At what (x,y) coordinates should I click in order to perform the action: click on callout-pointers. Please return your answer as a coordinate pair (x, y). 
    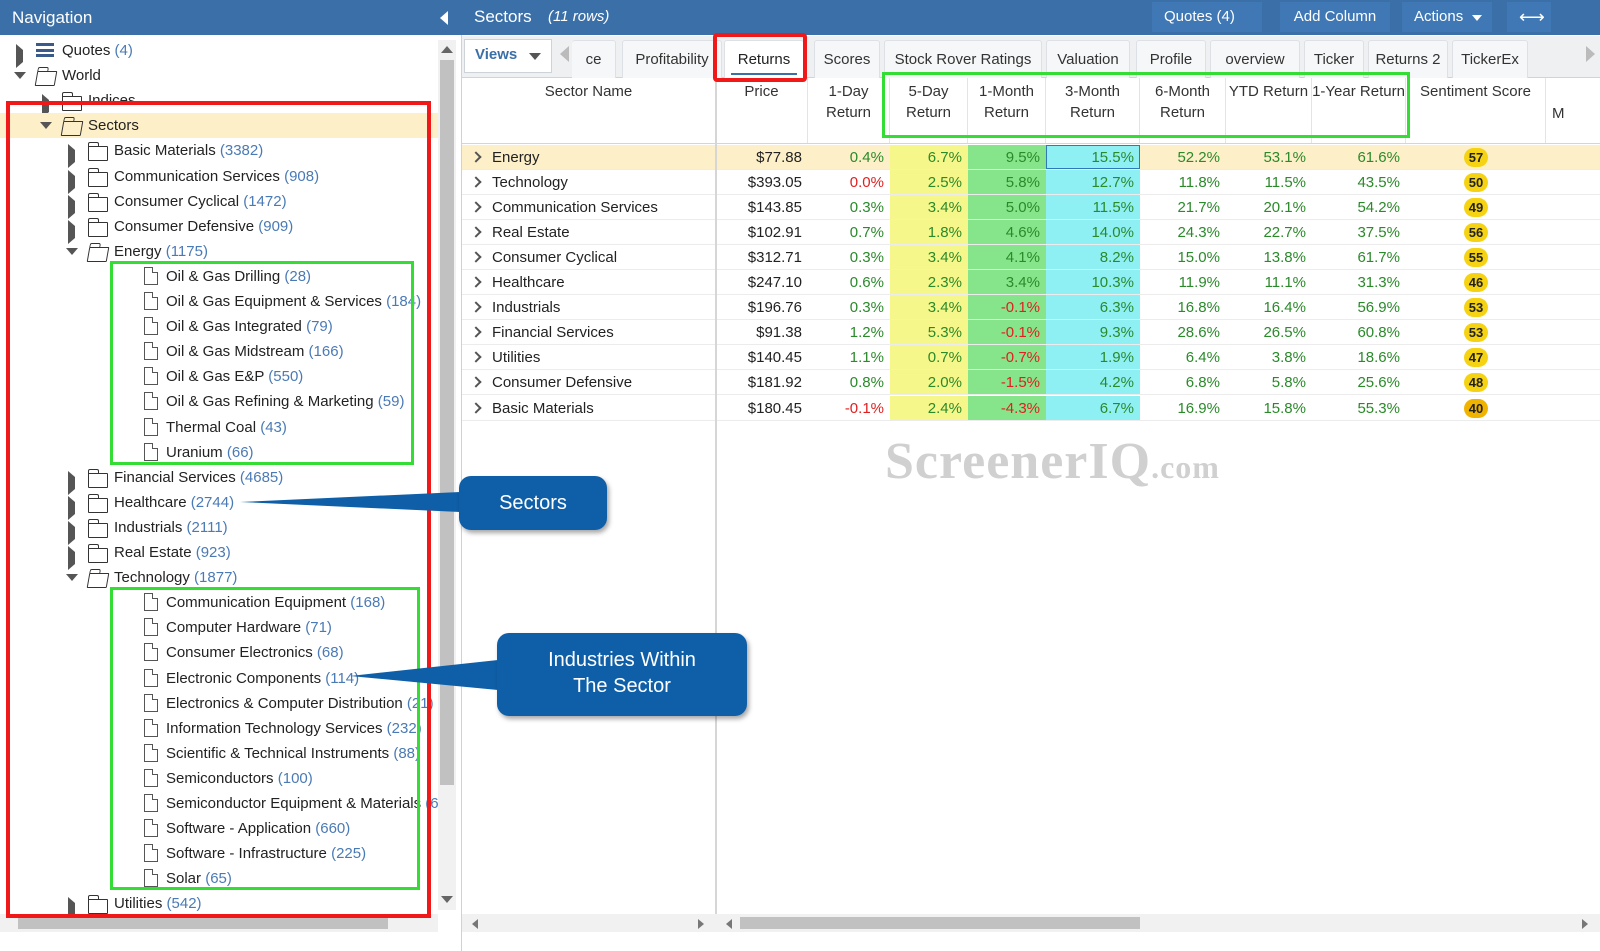
    Looking at the image, I should click on (369, 591).